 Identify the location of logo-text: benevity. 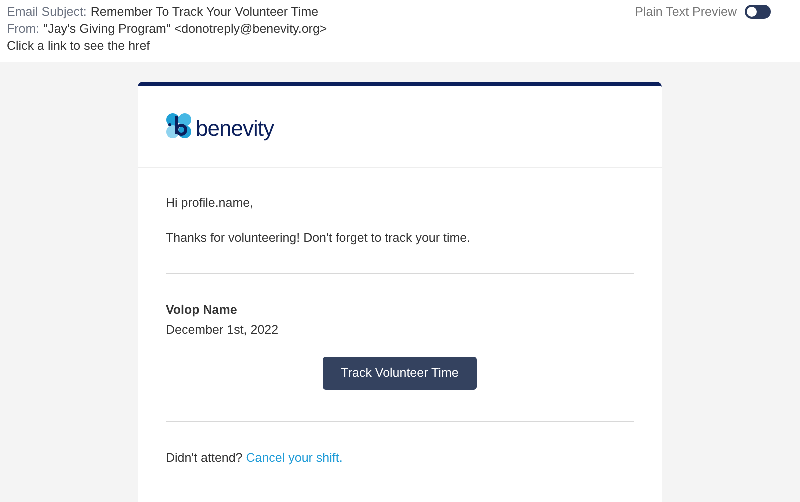
(235, 129).